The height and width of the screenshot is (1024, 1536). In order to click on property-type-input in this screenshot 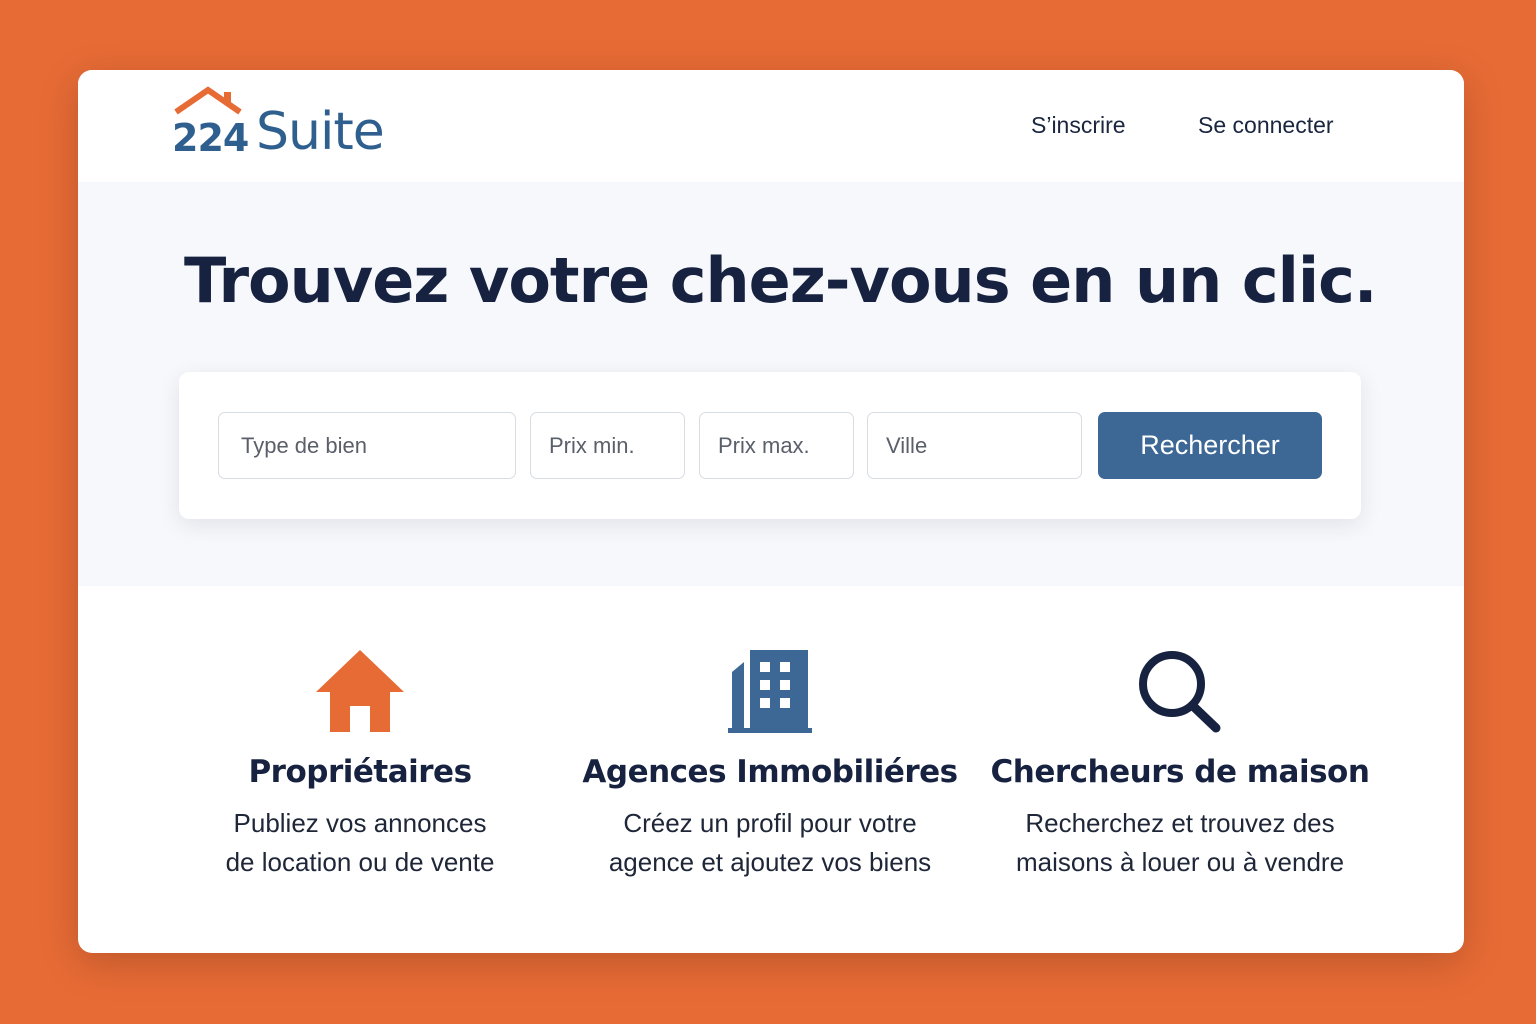, I will do `click(367, 445)`.